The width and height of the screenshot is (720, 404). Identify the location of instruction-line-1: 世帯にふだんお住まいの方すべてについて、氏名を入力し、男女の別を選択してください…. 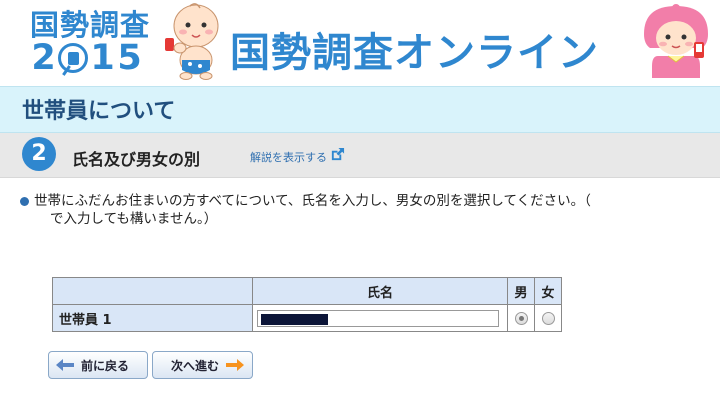
(312, 201).